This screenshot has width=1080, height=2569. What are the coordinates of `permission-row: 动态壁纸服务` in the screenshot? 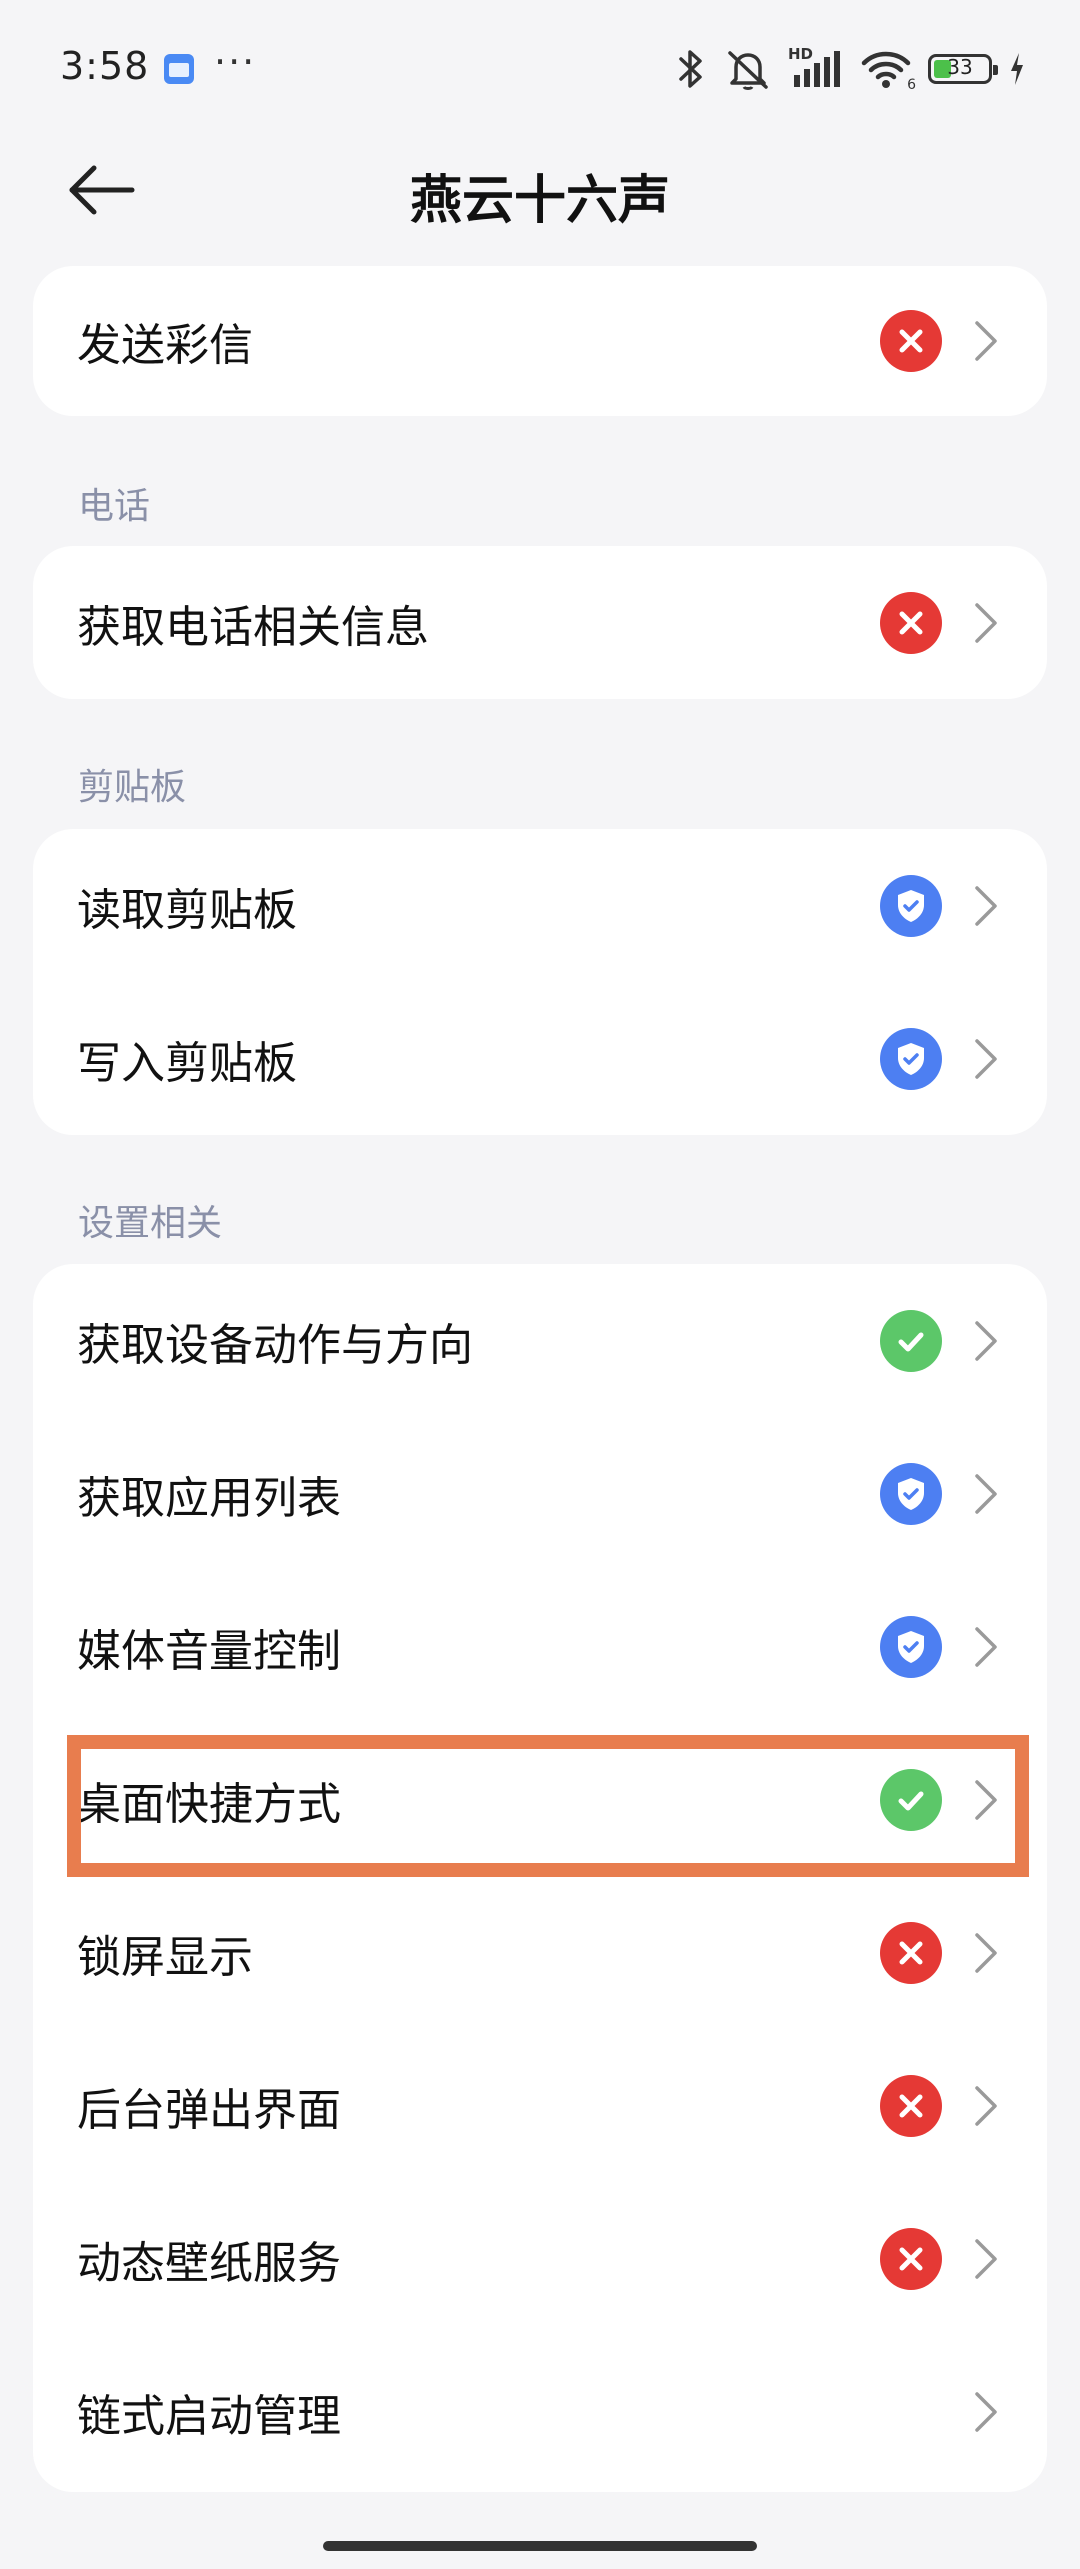 It's located at (540, 2258).